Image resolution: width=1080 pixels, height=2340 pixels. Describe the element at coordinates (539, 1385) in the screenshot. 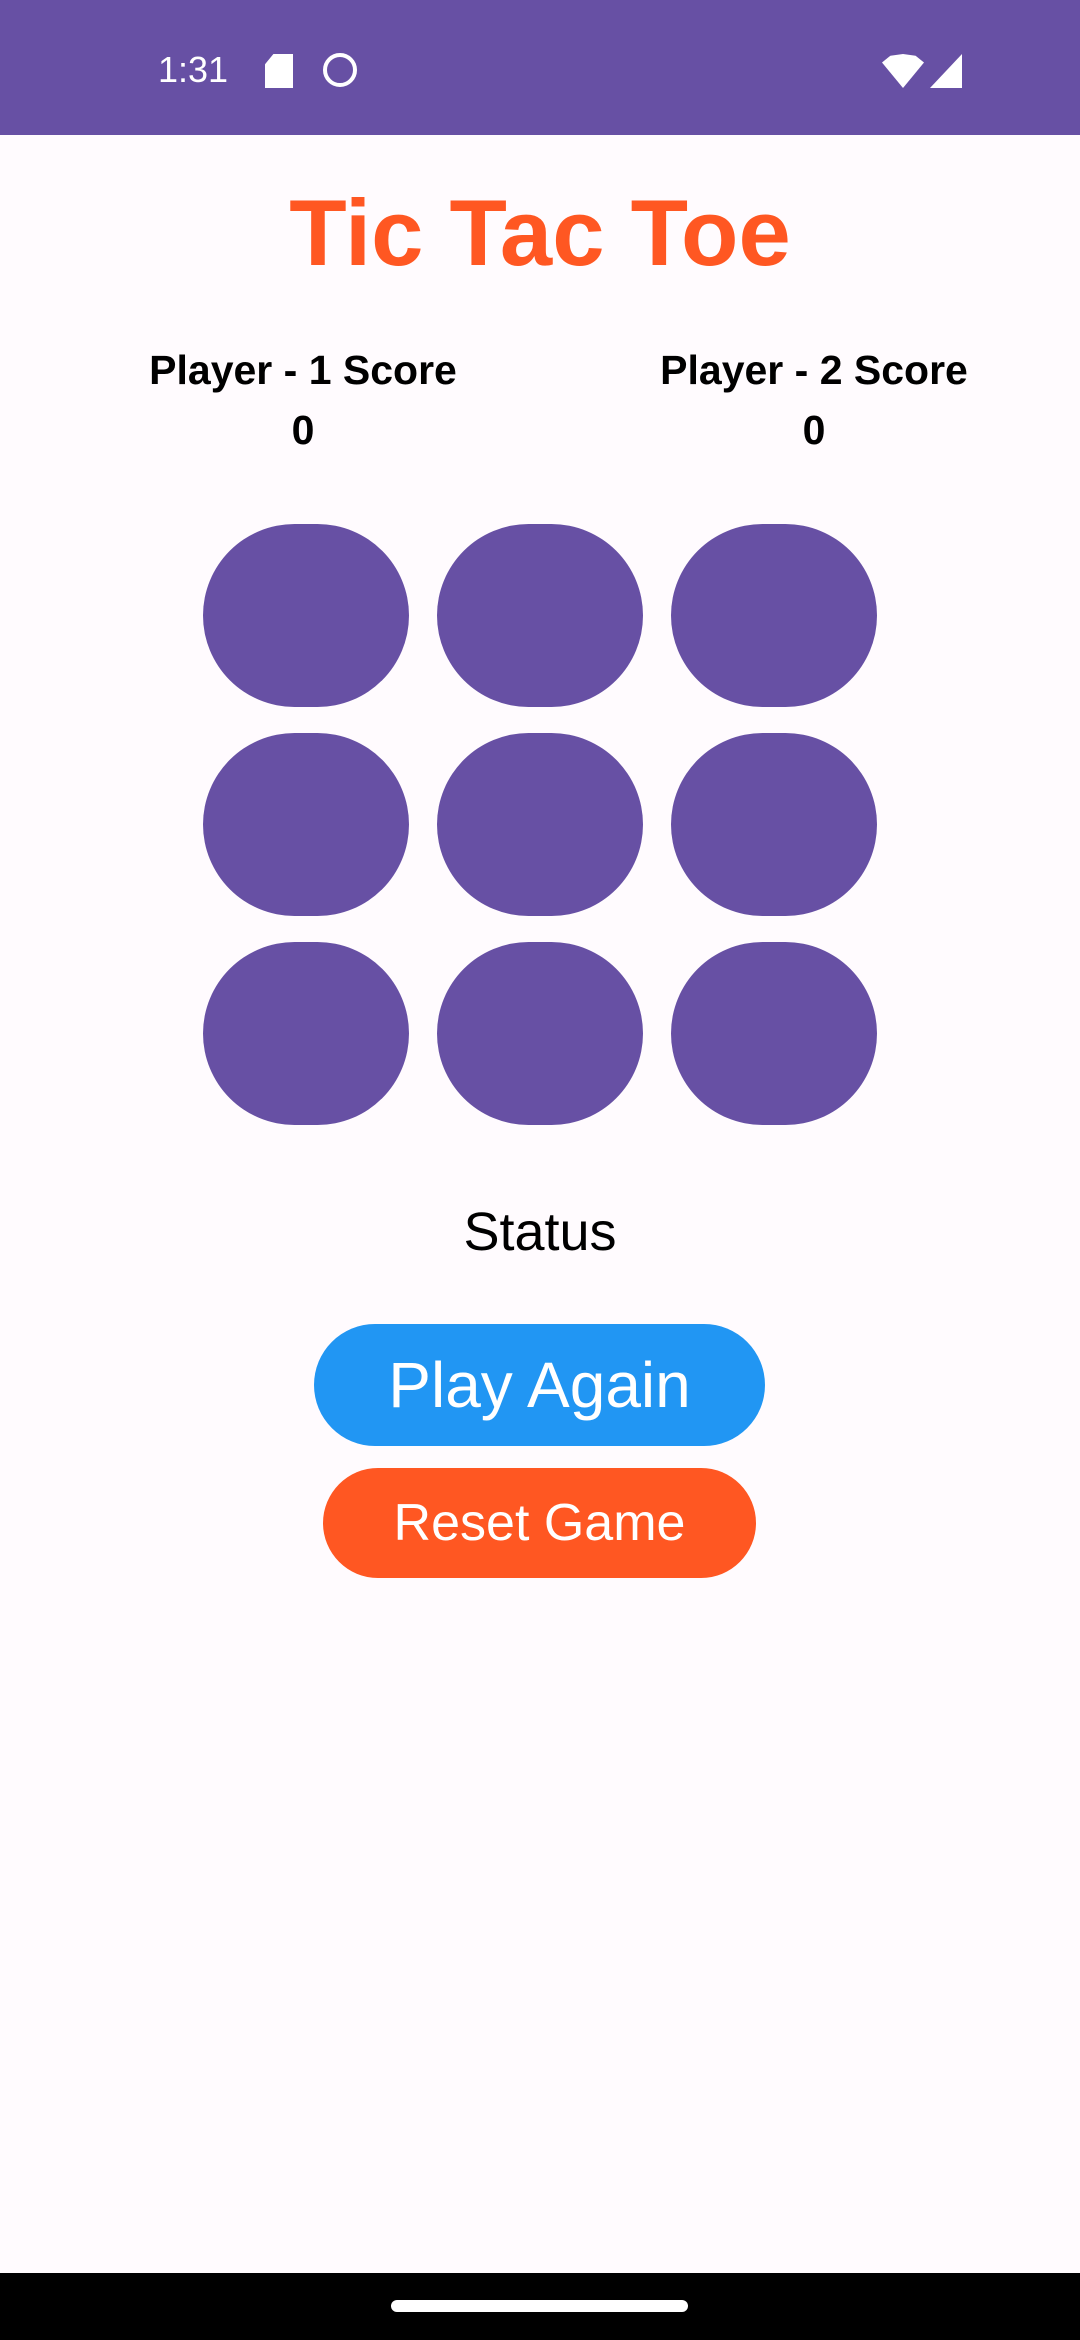

I see `play-again-button: Play Again` at that location.